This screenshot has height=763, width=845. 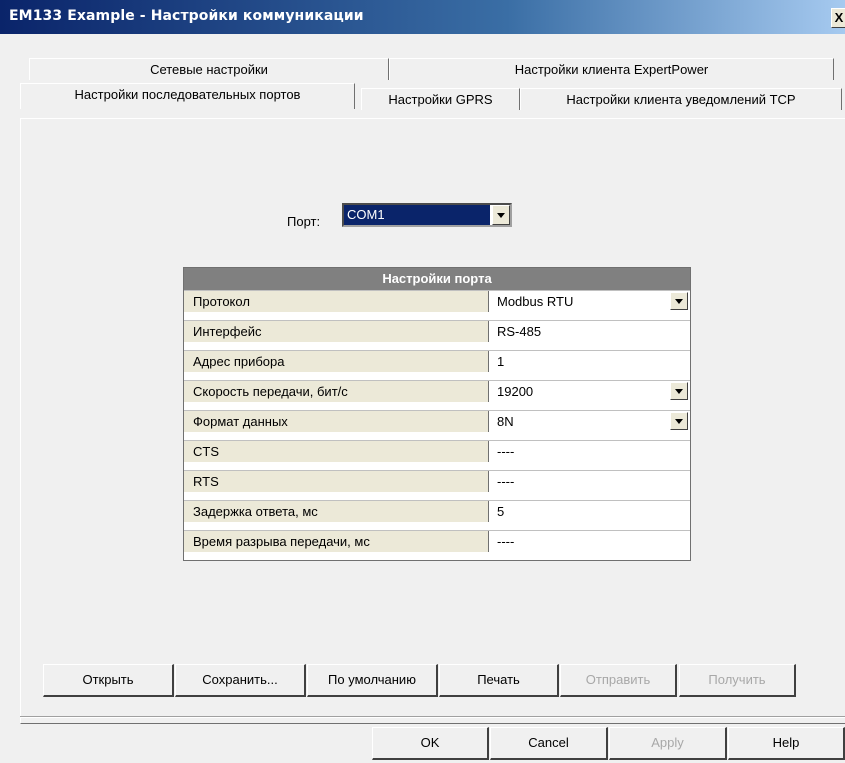 What do you see at coordinates (336, 301) in the screenshot?
I see `grid-row-label: Протокол` at bounding box center [336, 301].